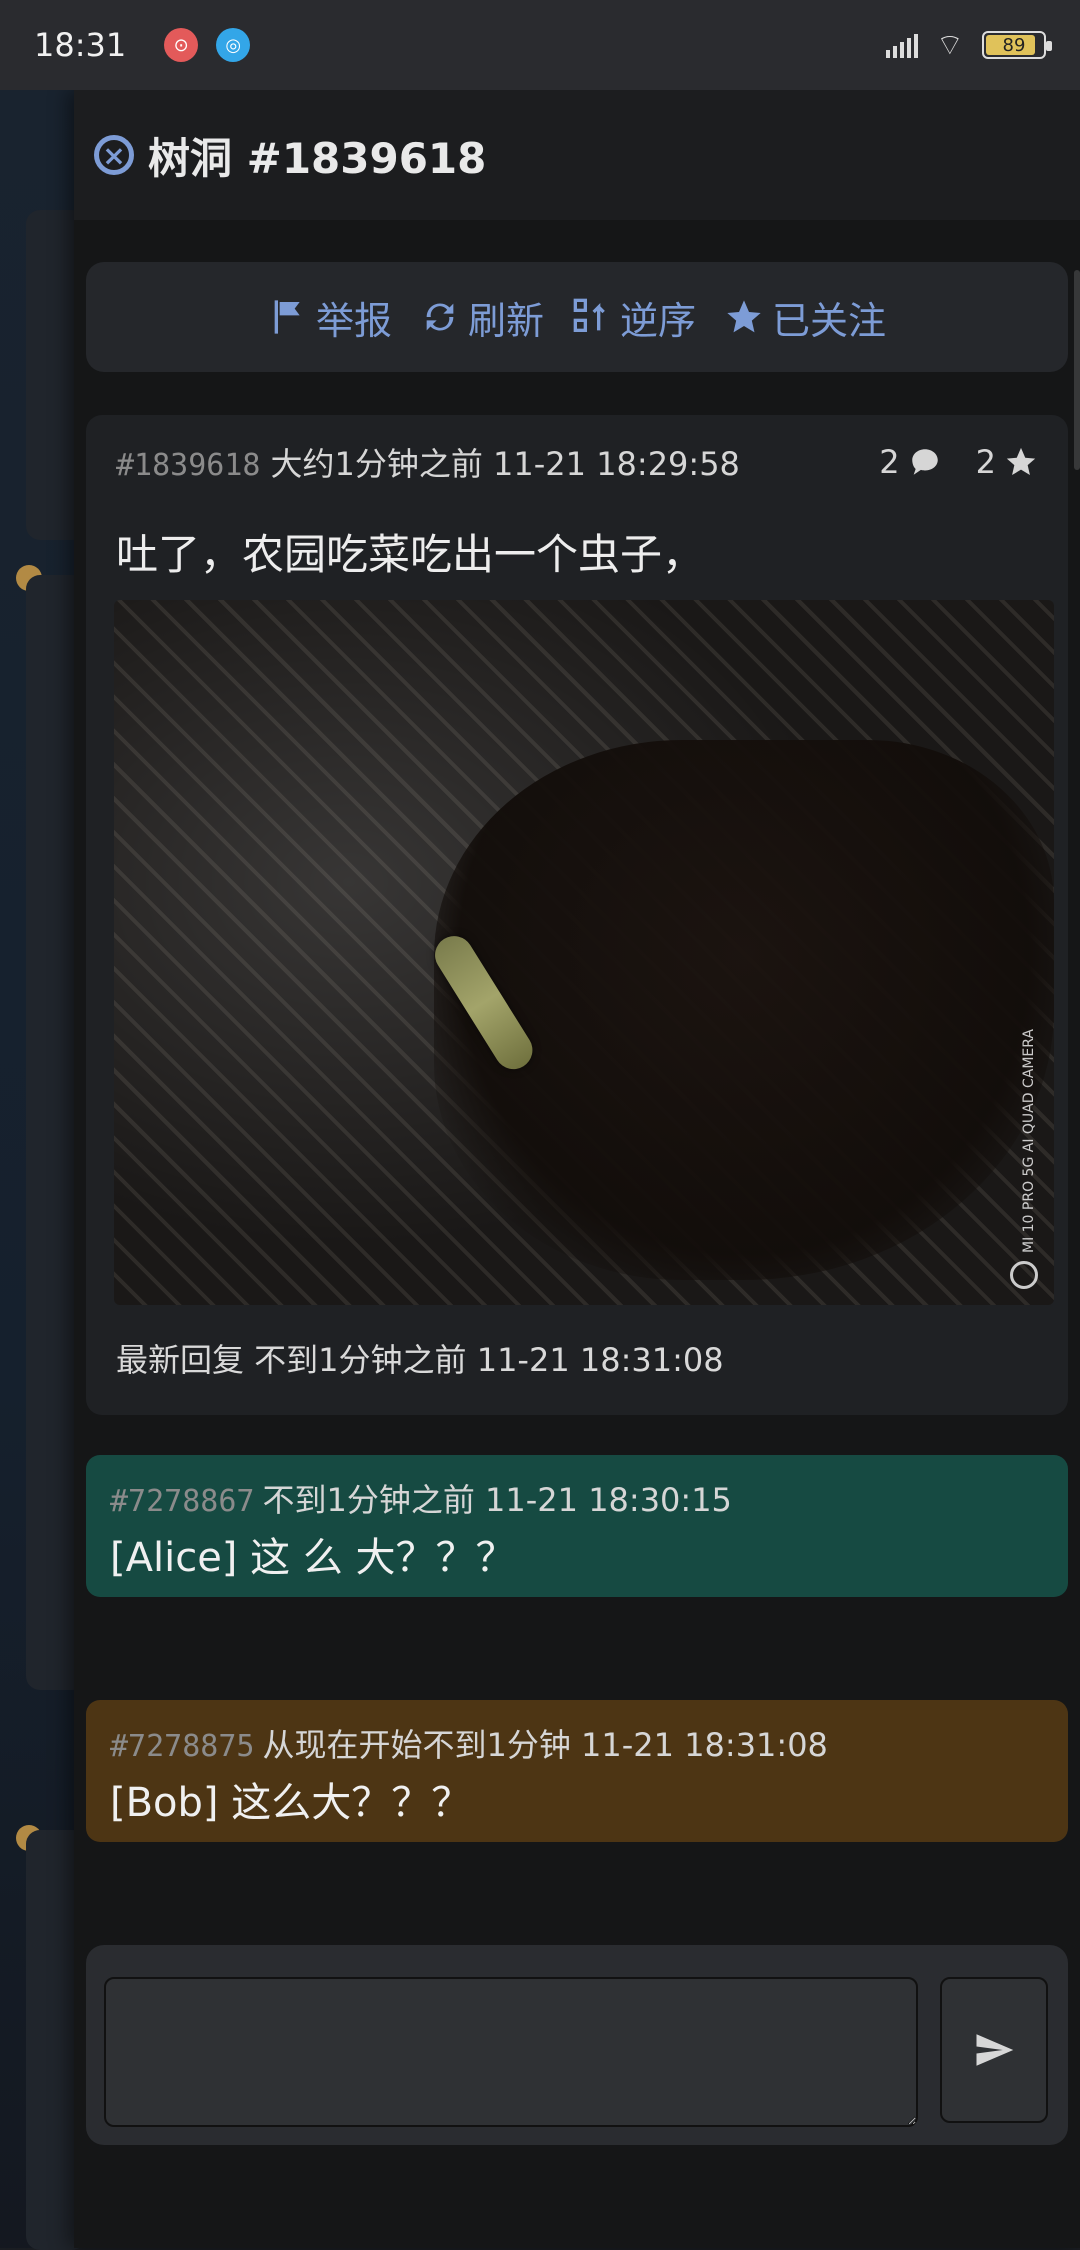 The height and width of the screenshot is (2250, 1080). I want to click on refresh-label: 刷新, so click(505, 320).